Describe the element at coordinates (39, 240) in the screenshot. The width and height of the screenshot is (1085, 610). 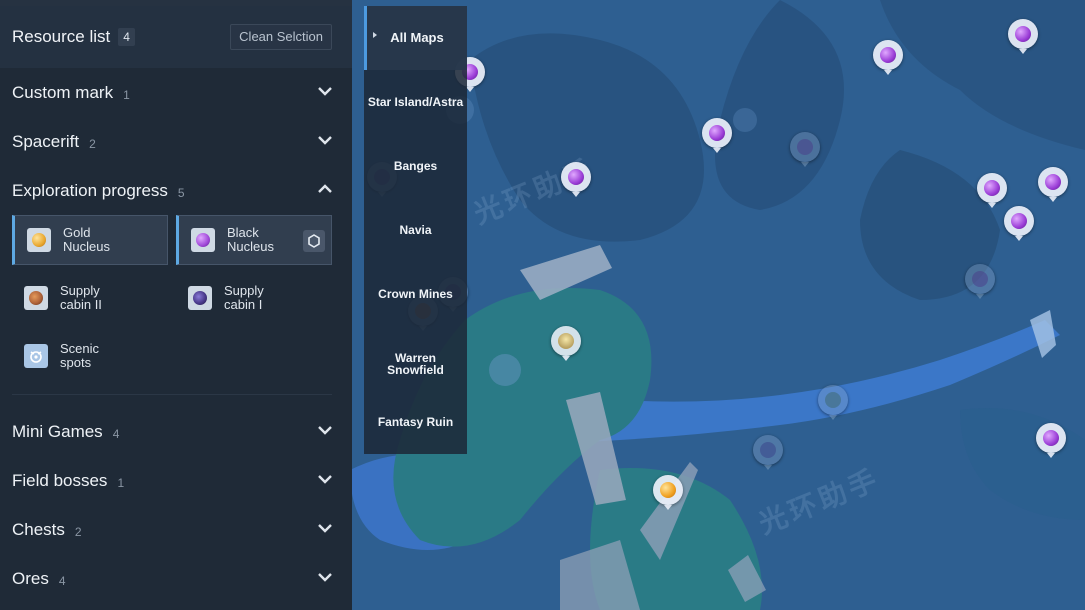
I see `gold-nucleus-icon` at that location.